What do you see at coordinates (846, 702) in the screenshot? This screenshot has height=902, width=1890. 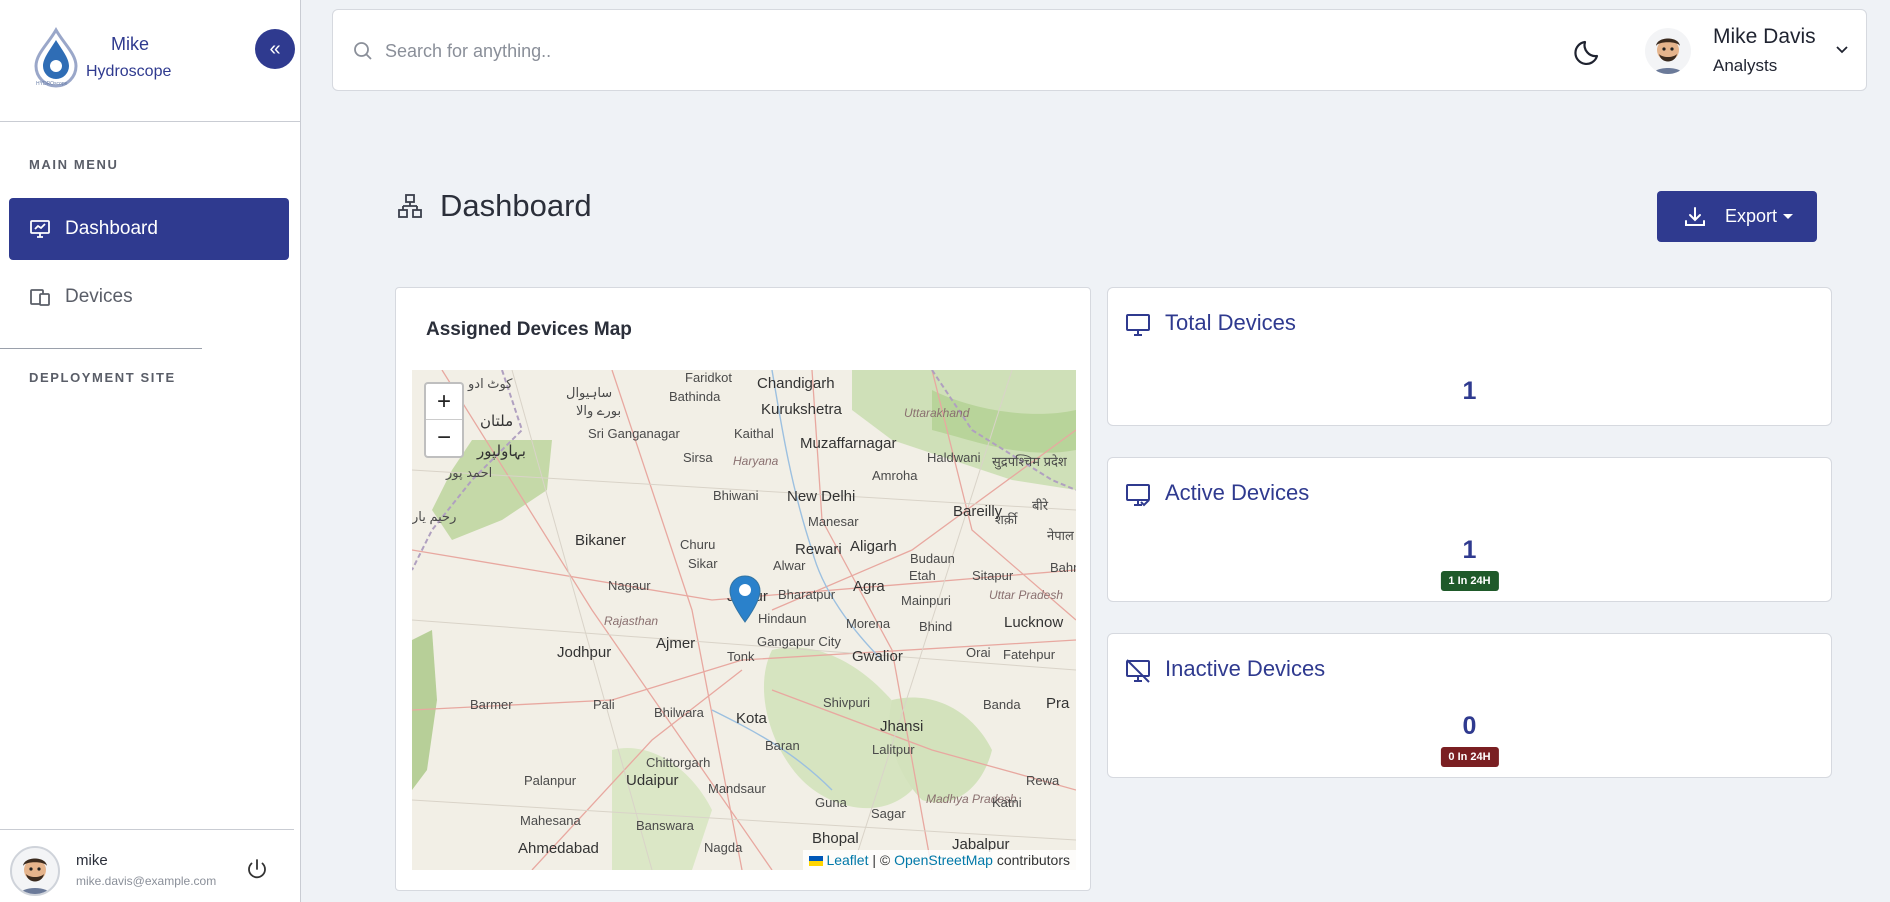 I see `map-place-label: Shivpuri` at bounding box center [846, 702].